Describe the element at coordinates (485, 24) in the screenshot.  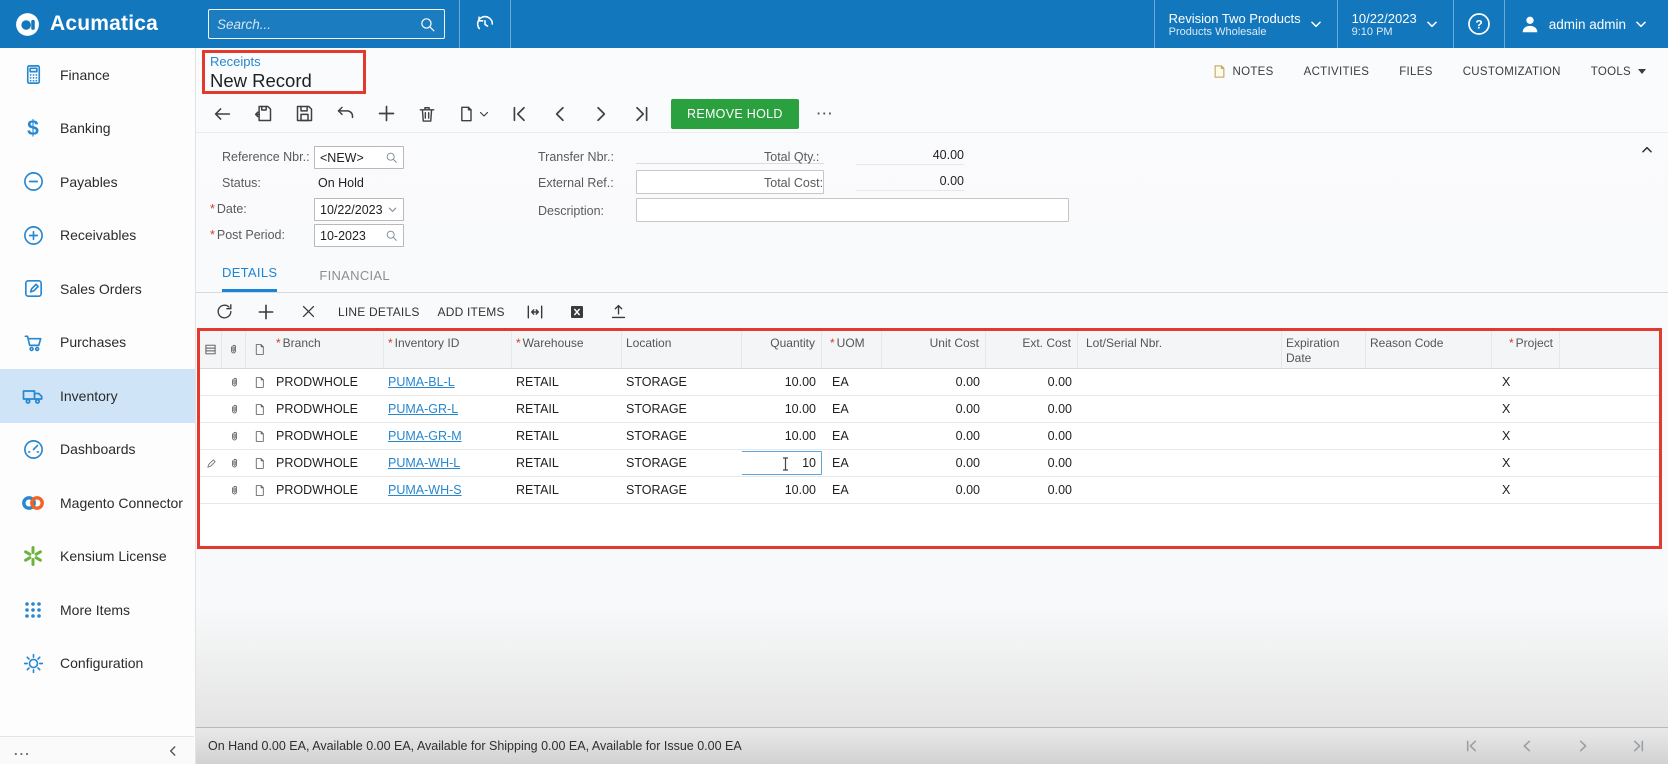
I see `time-machine-button` at that location.